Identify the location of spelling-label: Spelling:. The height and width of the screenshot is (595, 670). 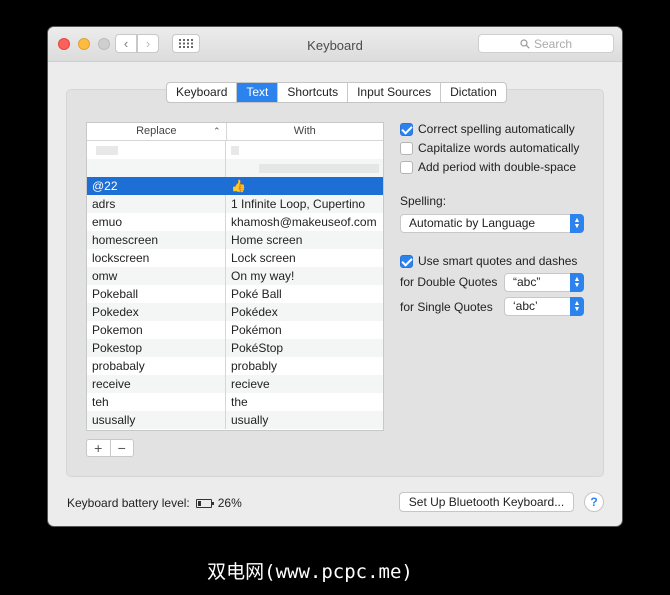
(423, 201).